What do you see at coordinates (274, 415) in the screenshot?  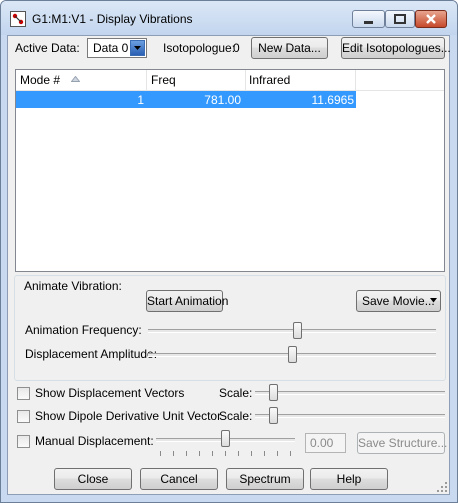 I see `dipole-scale-slider` at bounding box center [274, 415].